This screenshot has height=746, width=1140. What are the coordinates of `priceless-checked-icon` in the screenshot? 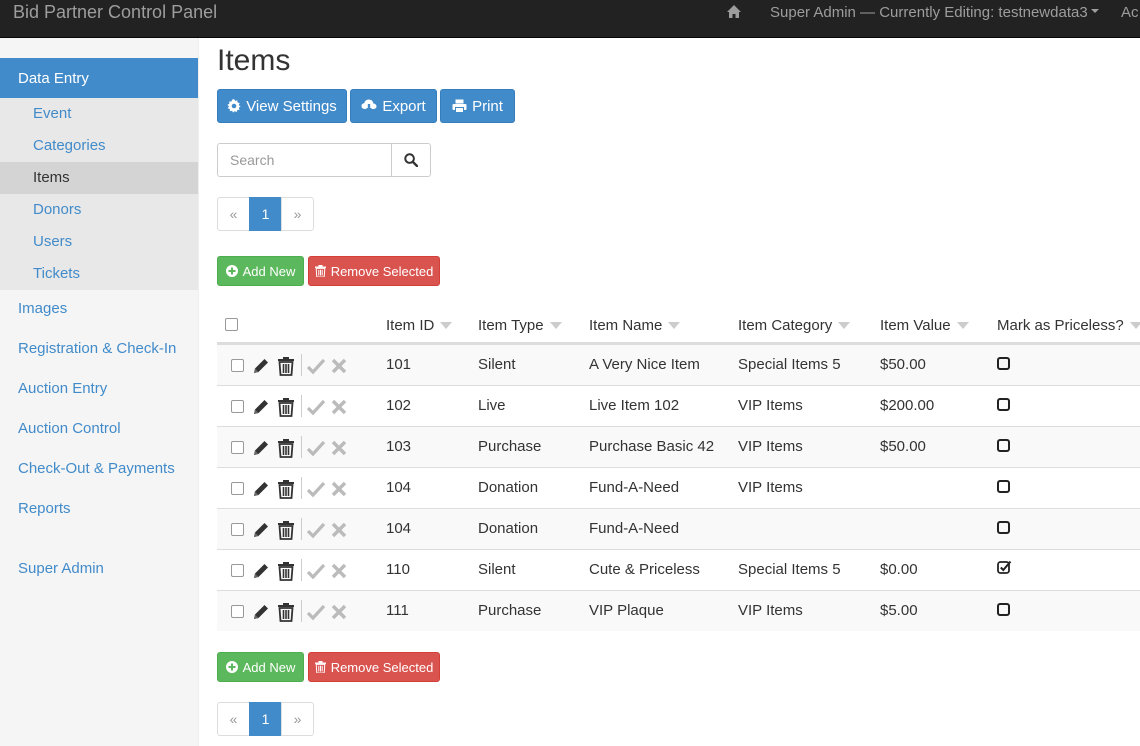 It's located at (1004, 567).